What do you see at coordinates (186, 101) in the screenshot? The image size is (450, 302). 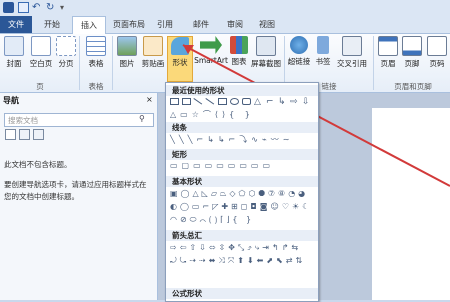 I see `vertical-textbox-shape` at bounding box center [186, 101].